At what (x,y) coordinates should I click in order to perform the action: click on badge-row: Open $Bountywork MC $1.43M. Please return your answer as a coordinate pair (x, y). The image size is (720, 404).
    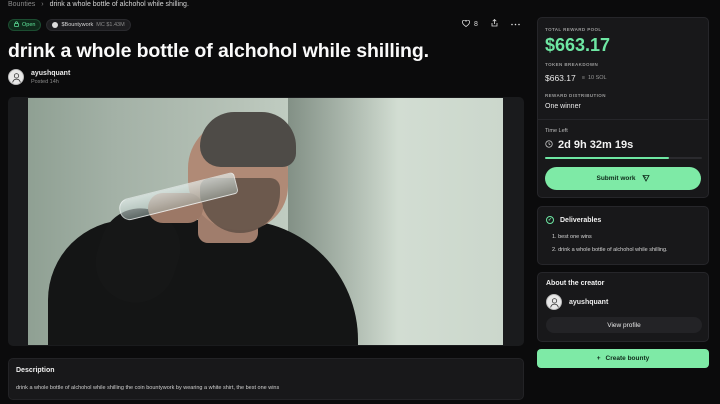
    Looking at the image, I should click on (69, 25).